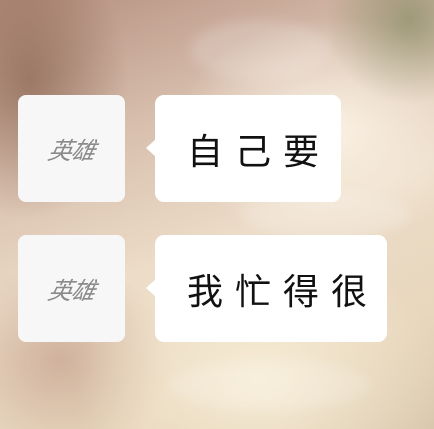 Image resolution: width=434 pixels, height=429 pixels. Describe the element at coordinates (259, 152) in the screenshot. I see `message-text: 自己要` at that location.